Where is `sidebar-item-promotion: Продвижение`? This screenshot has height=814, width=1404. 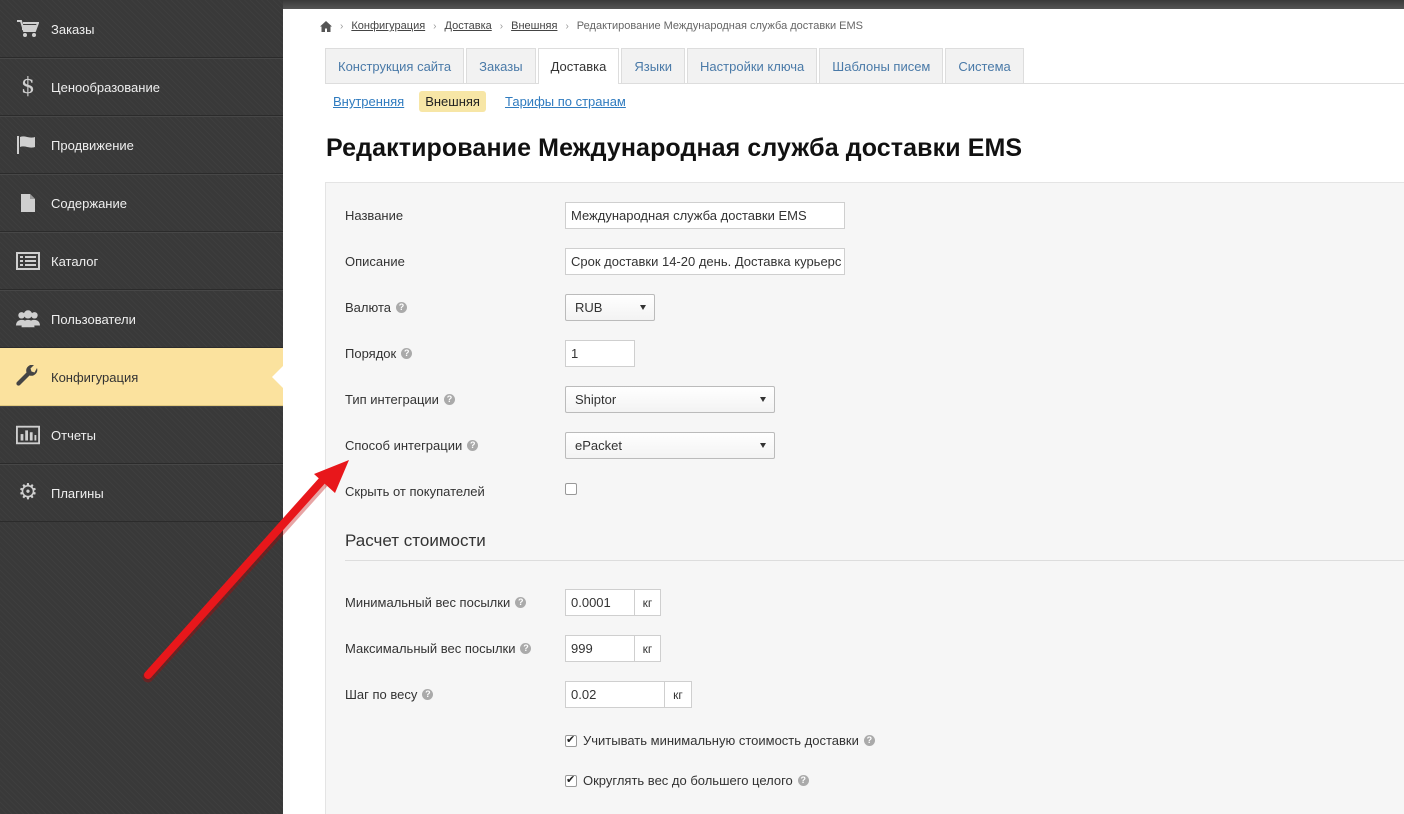
sidebar-item-promotion: Продвижение is located at coordinates (141, 145).